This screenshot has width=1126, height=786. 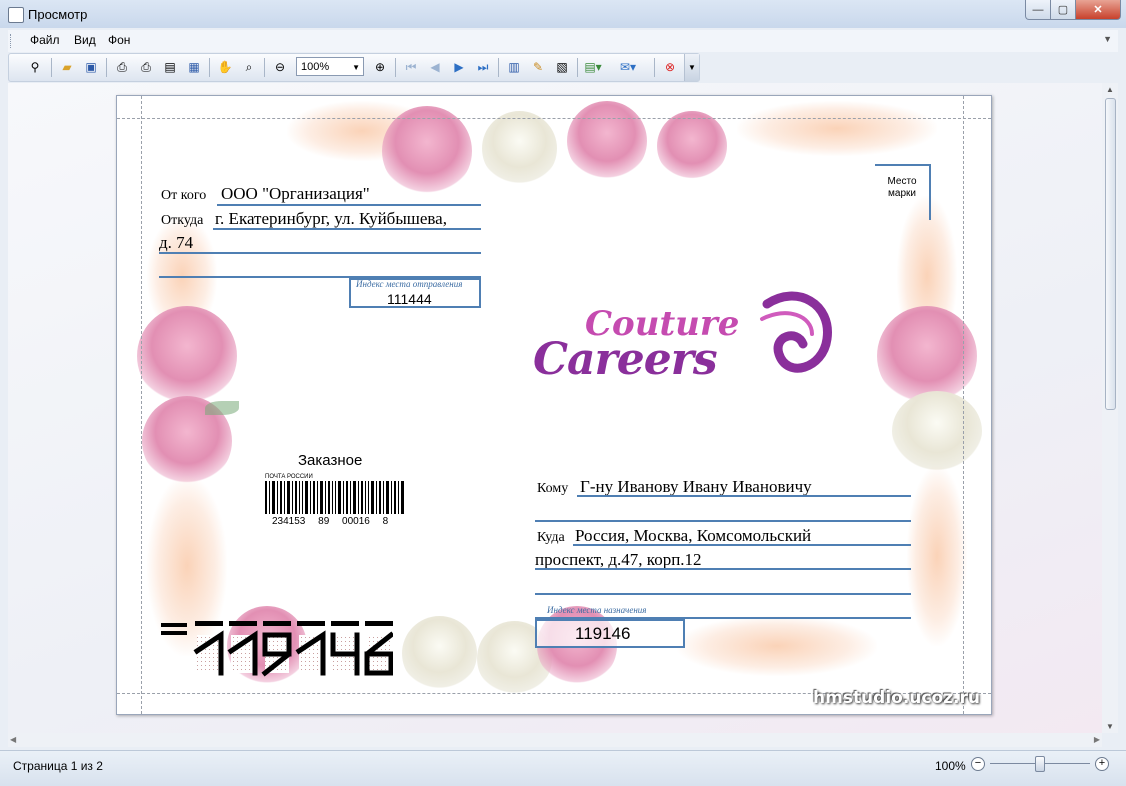 What do you see at coordinates (563, 14) in the screenshot?
I see `title-bar: Просмотр — ▢ ✕` at bounding box center [563, 14].